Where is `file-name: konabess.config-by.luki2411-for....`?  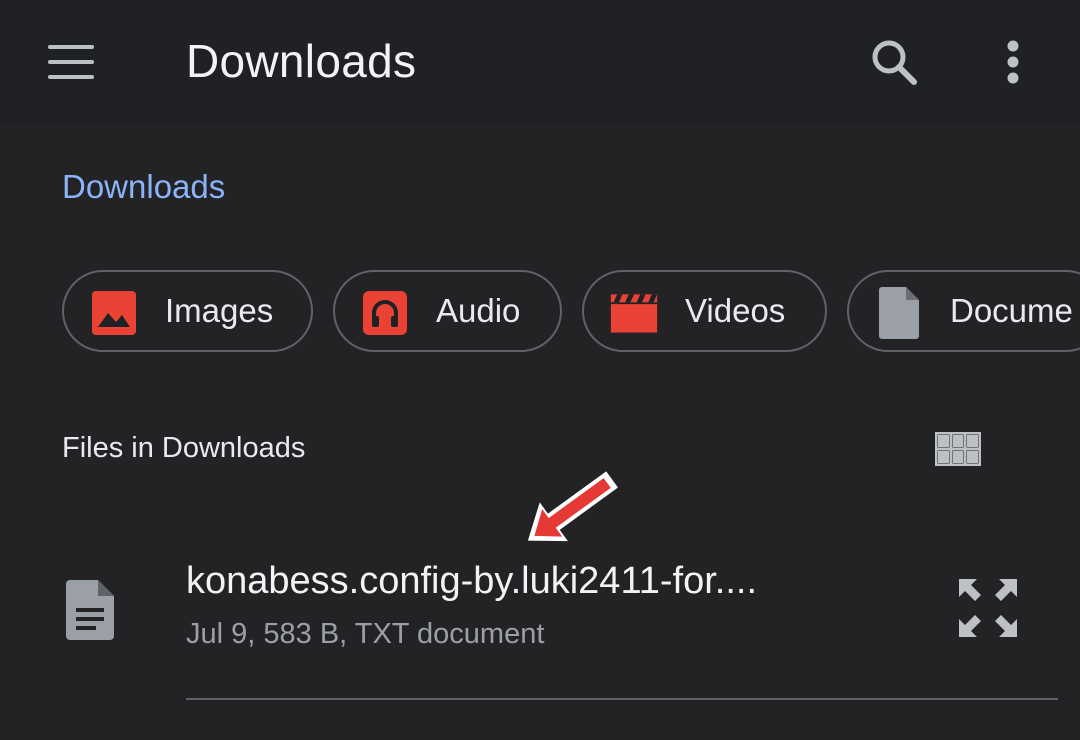
file-name: konabess.config-by.luki2411-for.... is located at coordinates (472, 581).